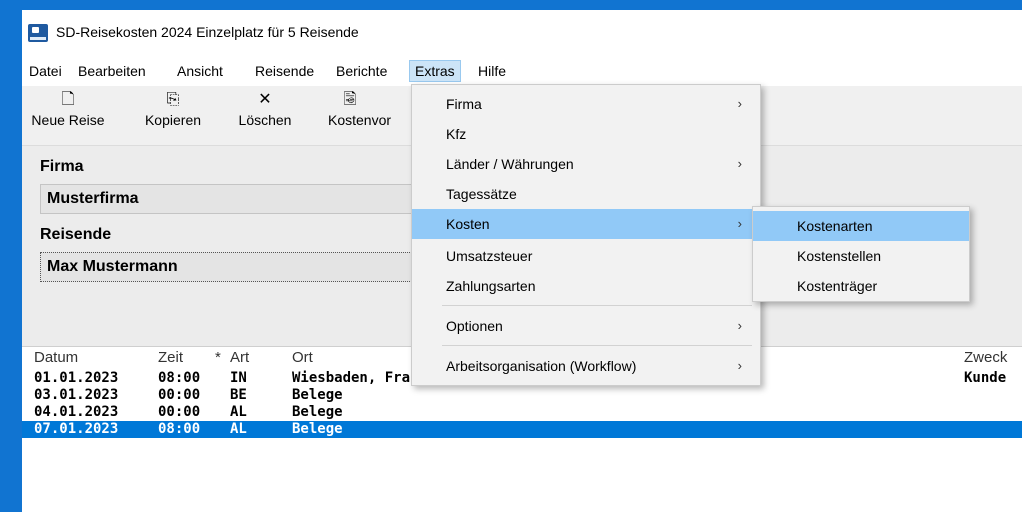 The height and width of the screenshot is (512, 1022). Describe the element at coordinates (586, 326) in the screenshot. I see `menu-item-optionen: Optionen ›` at that location.